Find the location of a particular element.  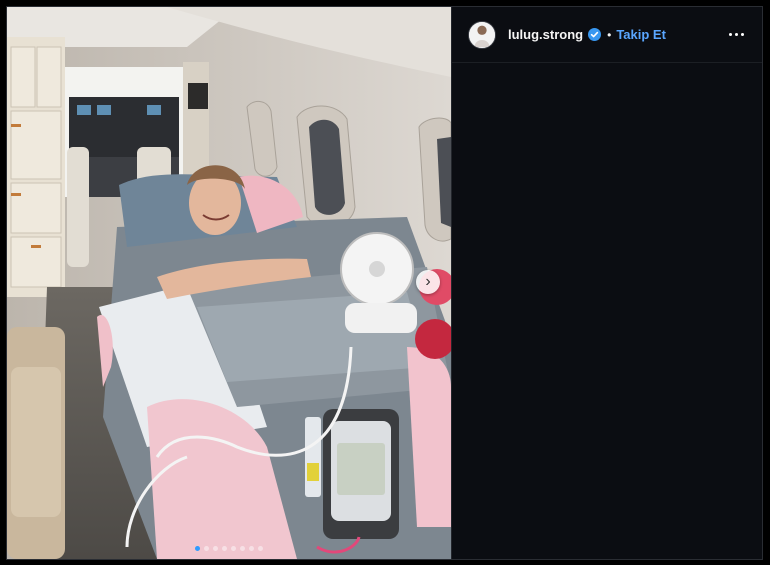

carousel-next-button: › is located at coordinates (428, 282).